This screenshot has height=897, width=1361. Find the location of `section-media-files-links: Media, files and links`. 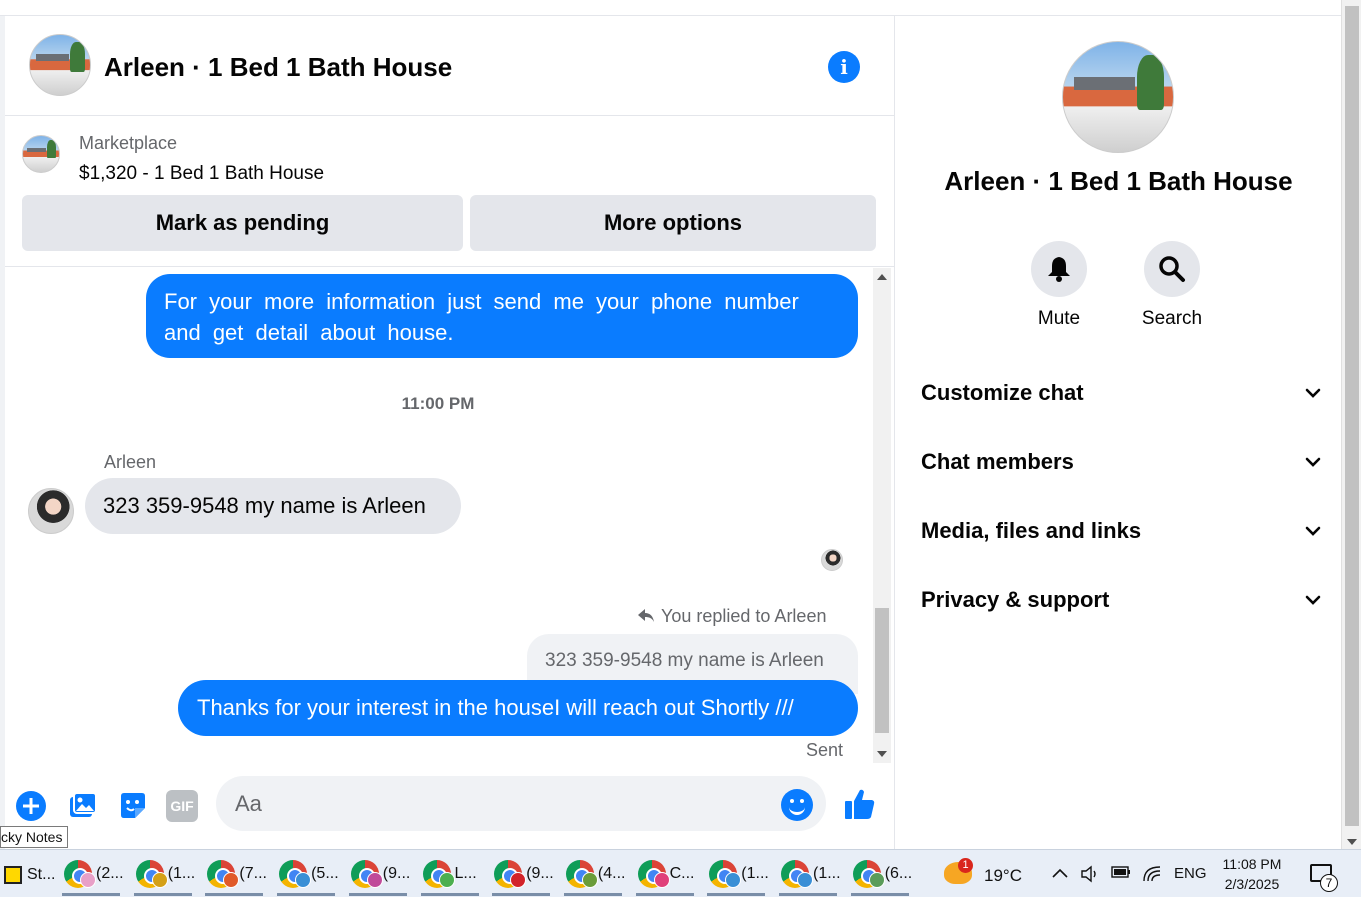

section-media-files-links: Media, files and links is located at coordinates (1121, 531).